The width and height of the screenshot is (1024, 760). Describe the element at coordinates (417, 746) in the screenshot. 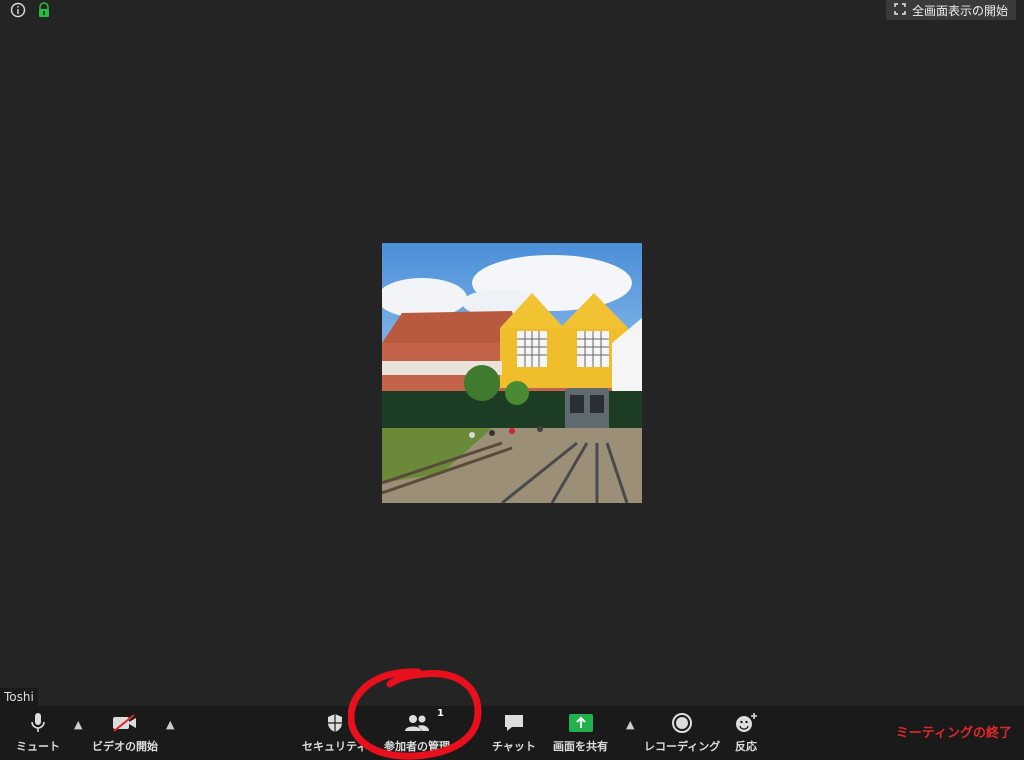

I see `manage-participants-label: 参加者の管理` at that location.